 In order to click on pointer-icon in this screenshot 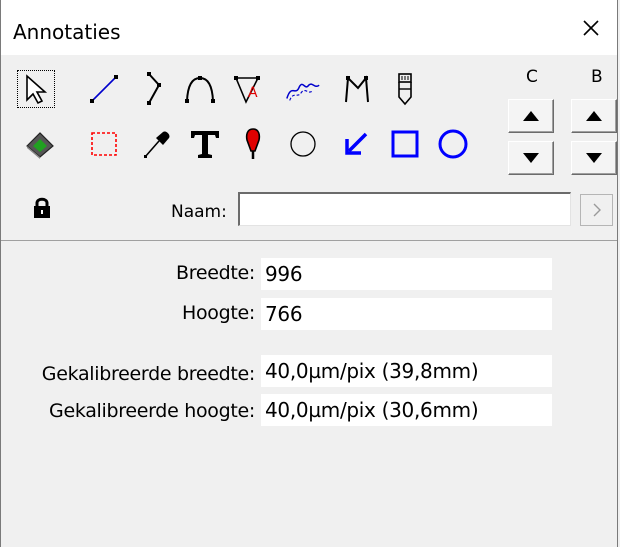, I will do `click(37, 89)`.